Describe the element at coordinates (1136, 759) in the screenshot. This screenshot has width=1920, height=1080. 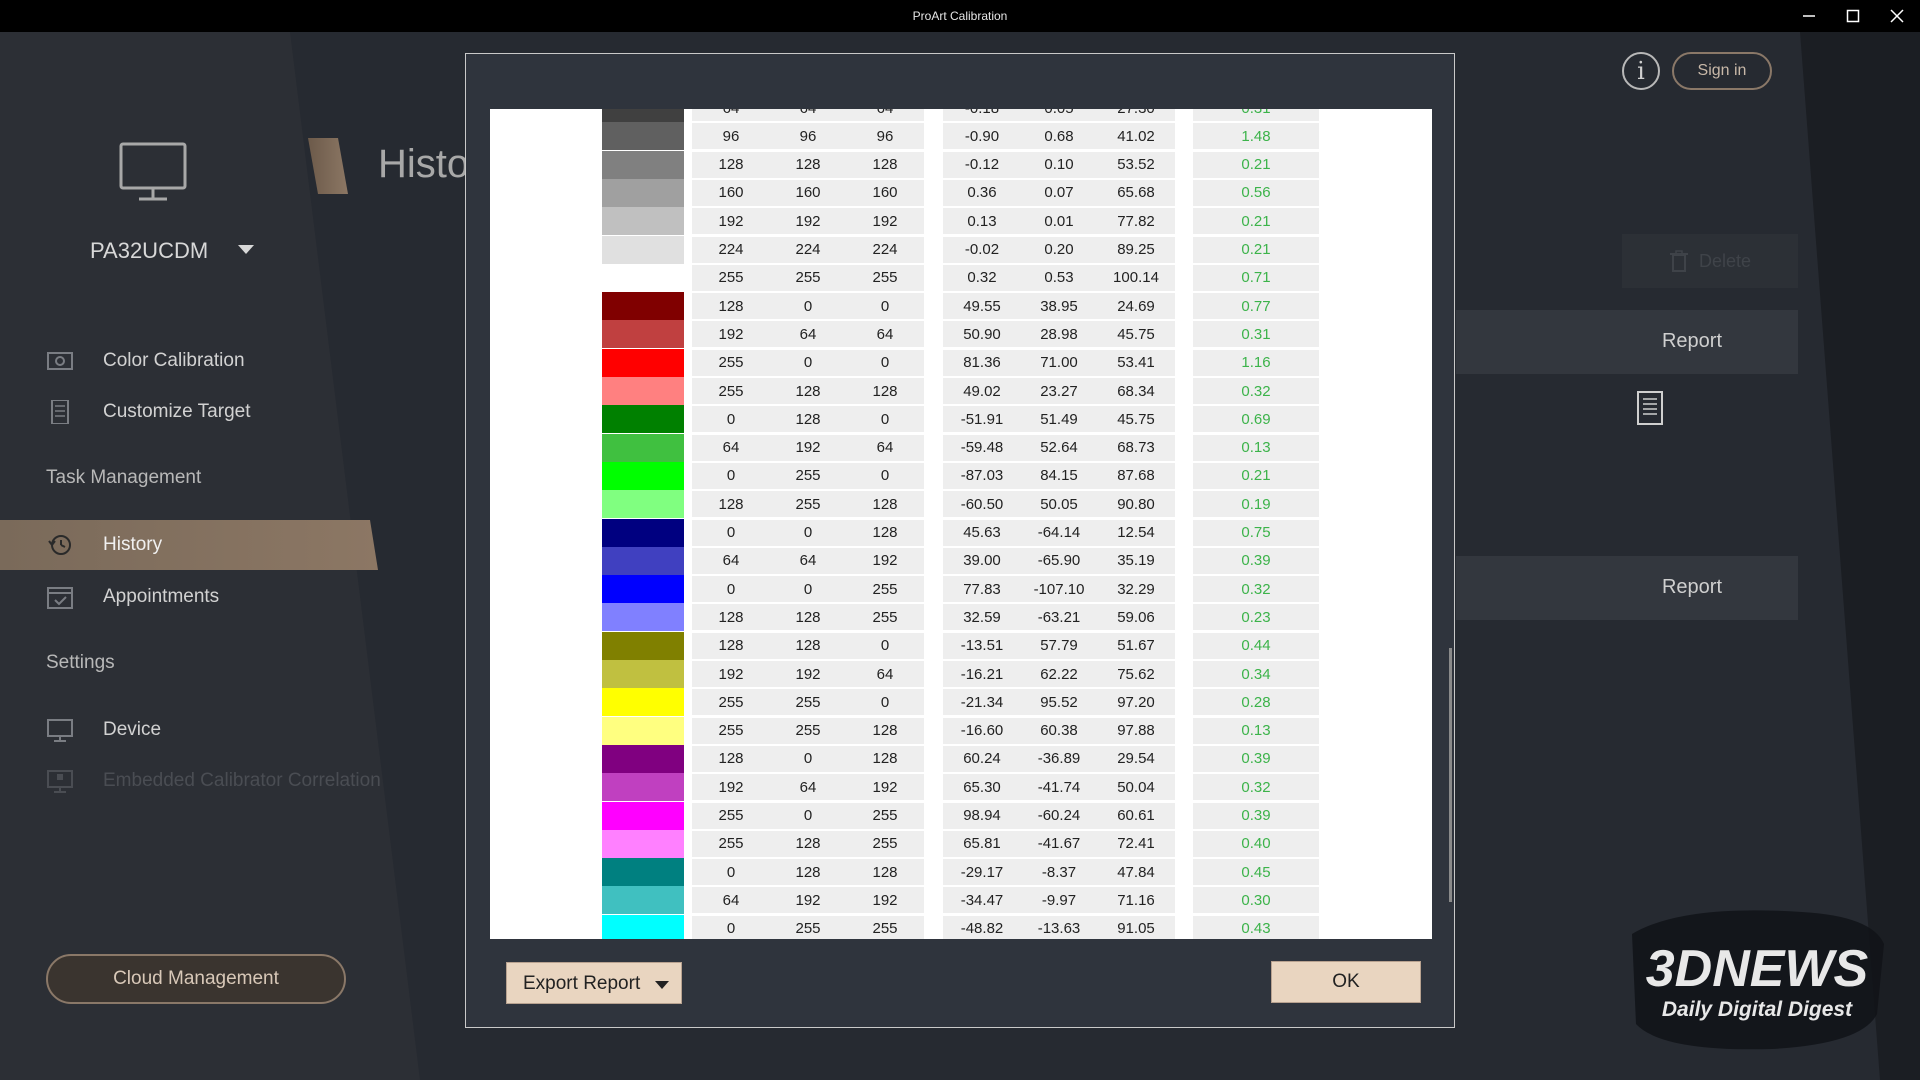
I see `l-value: 29.54` at that location.